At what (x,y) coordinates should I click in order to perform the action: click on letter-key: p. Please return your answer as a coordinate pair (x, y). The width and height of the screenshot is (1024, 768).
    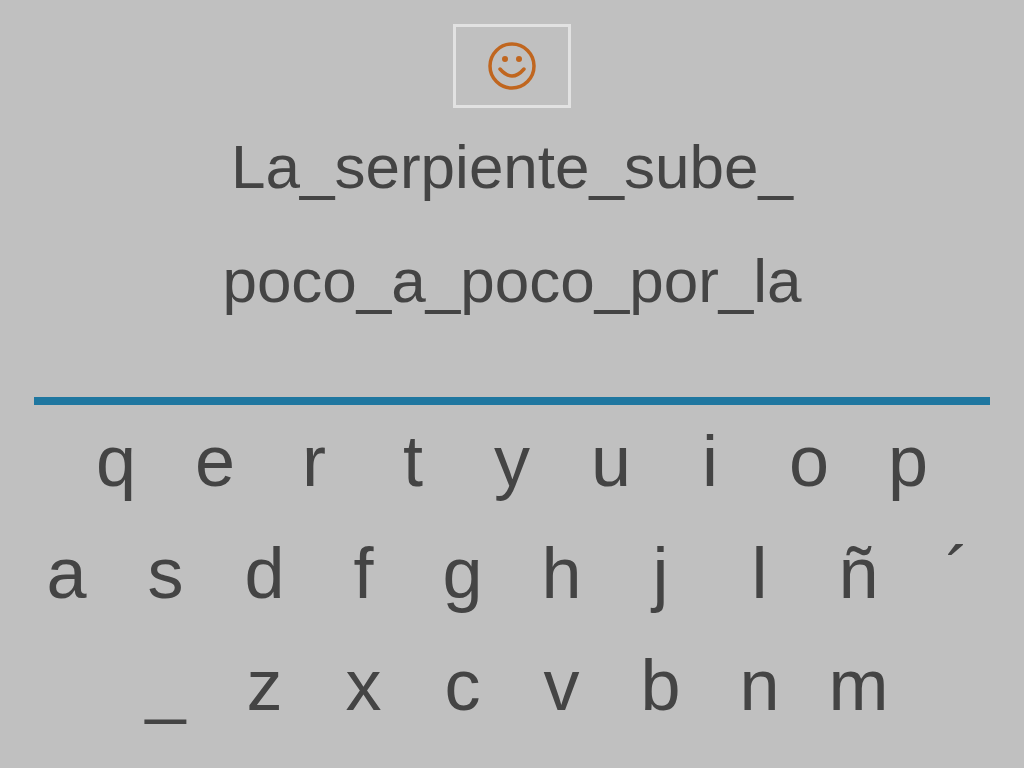
    Looking at the image, I should click on (908, 461).